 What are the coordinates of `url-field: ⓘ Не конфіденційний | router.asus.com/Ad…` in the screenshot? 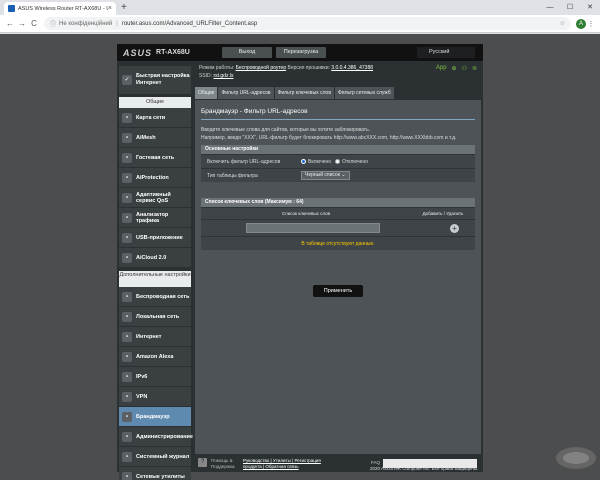 It's located at (307, 23).